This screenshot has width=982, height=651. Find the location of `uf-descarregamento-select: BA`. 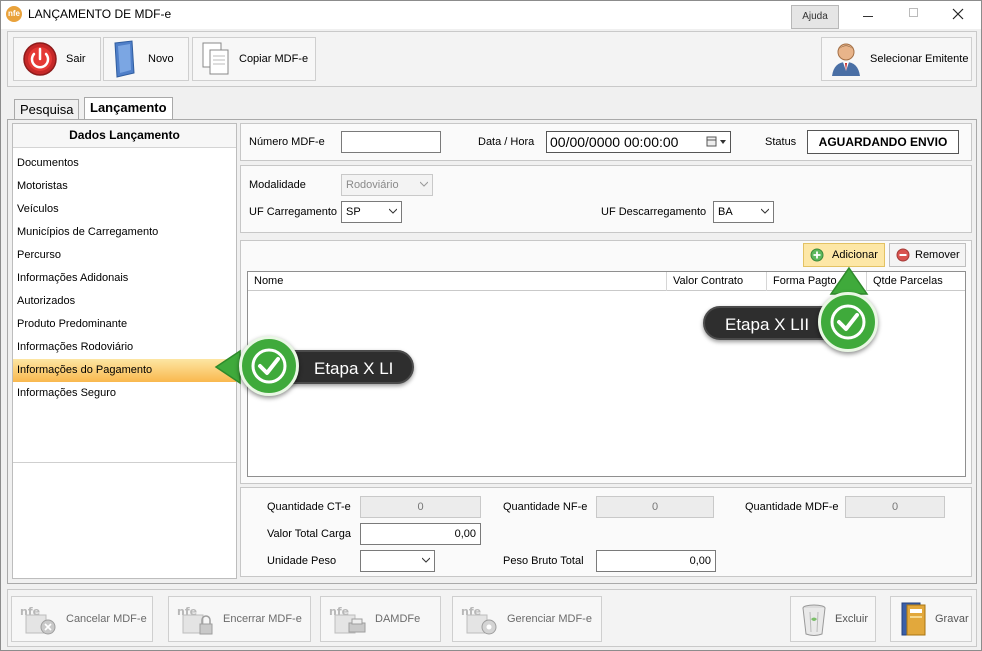

uf-descarregamento-select: BA is located at coordinates (743, 212).